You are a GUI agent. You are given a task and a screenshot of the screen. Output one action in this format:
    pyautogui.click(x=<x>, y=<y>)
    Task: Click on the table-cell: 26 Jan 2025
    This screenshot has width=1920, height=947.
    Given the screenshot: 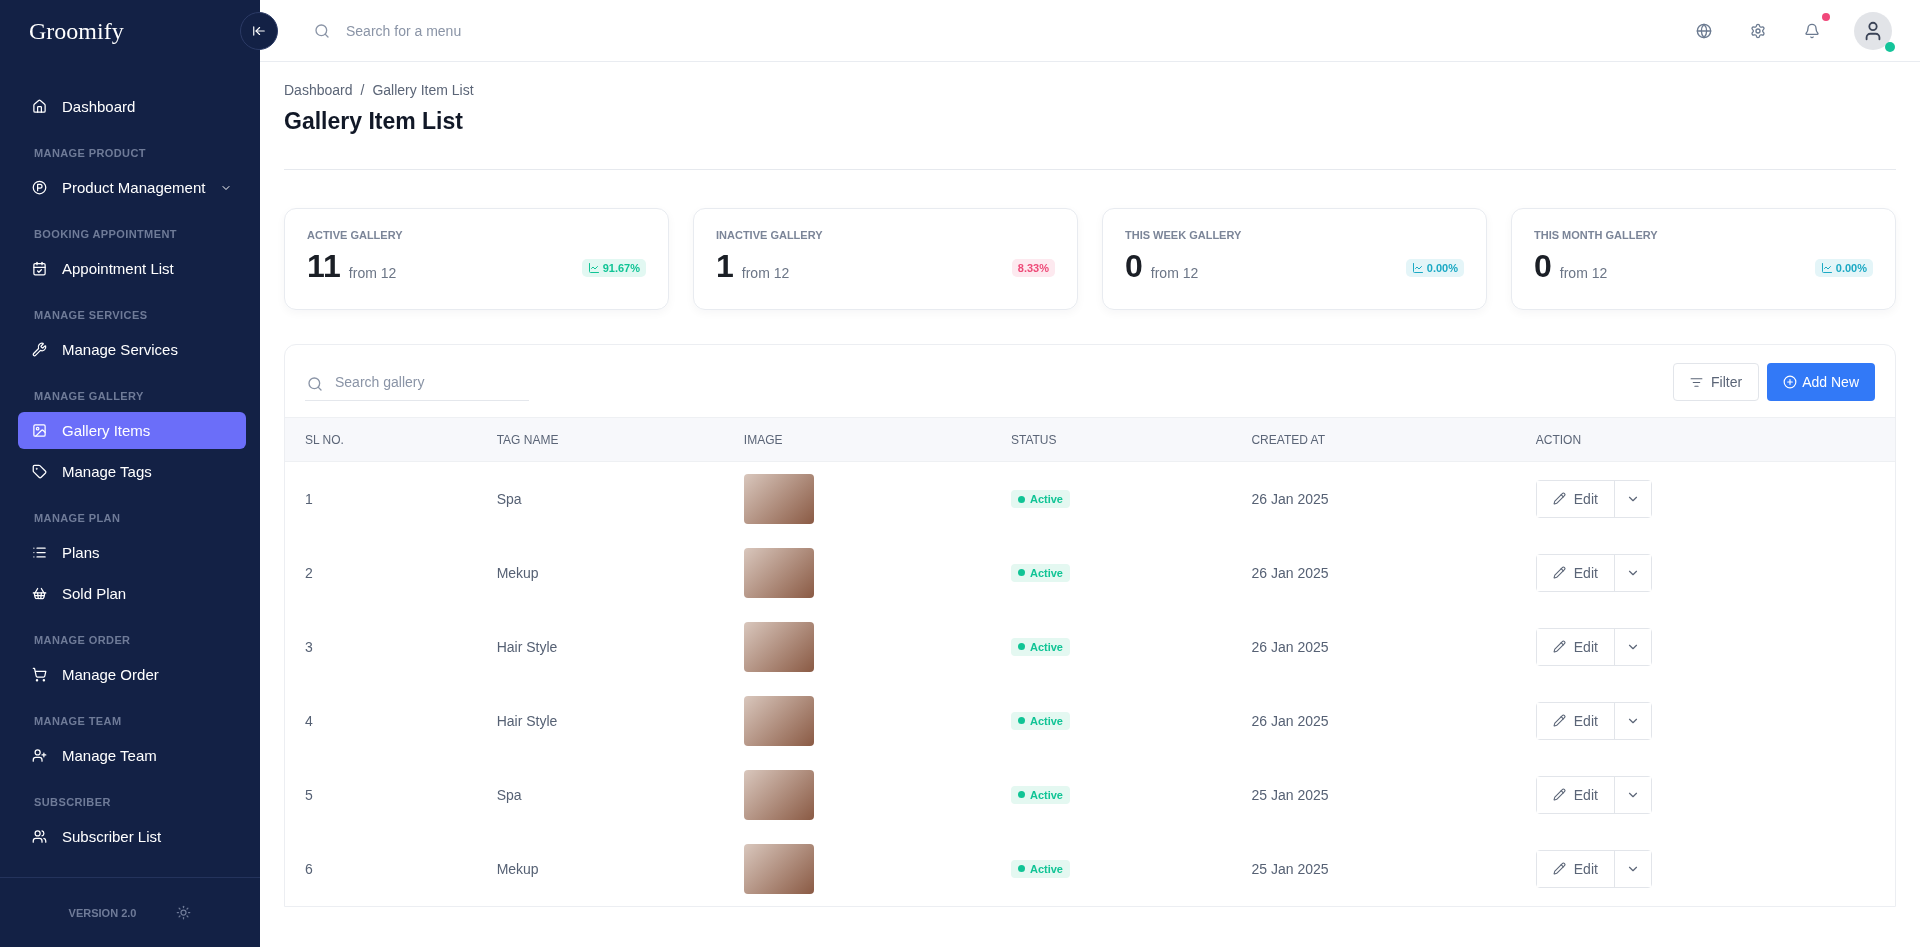 What is the action you would take?
    pyautogui.click(x=1373, y=498)
    